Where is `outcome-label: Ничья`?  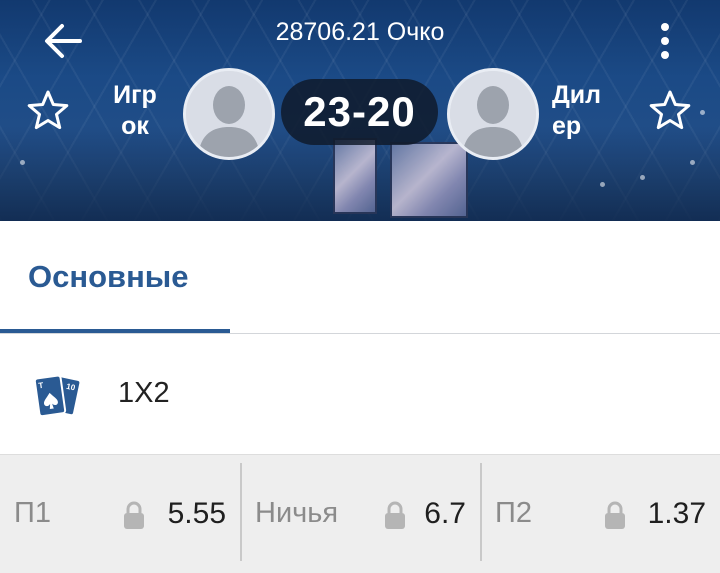
outcome-label: Ничья is located at coordinates (297, 513).